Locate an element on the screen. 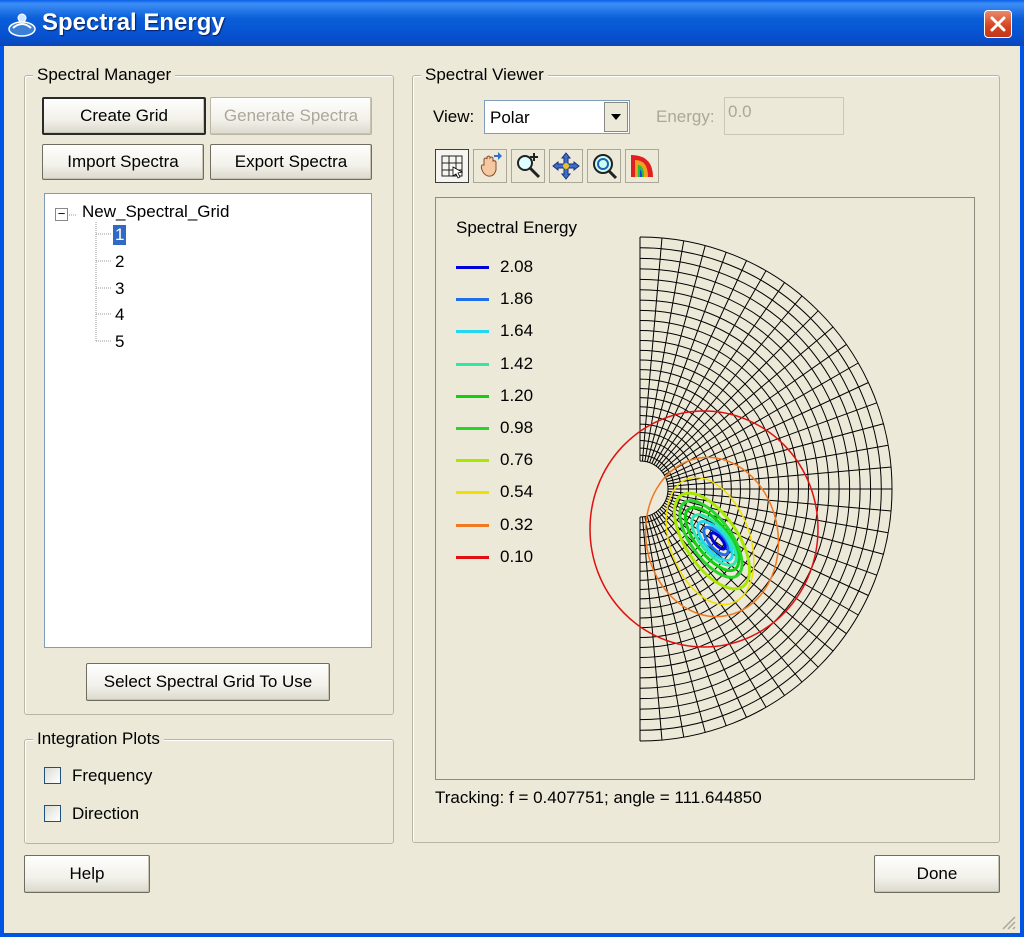 The image size is (1024, 937). energy-input: 0.0 is located at coordinates (784, 116).